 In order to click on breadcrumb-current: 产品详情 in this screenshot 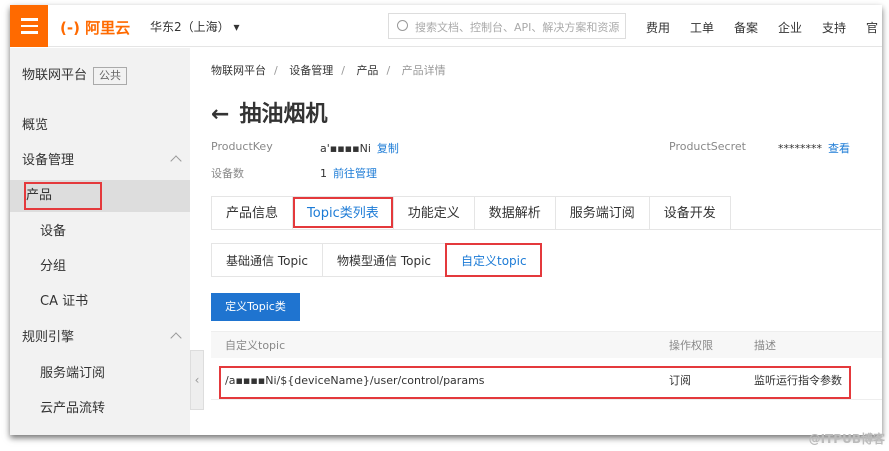, I will do `click(423, 70)`.